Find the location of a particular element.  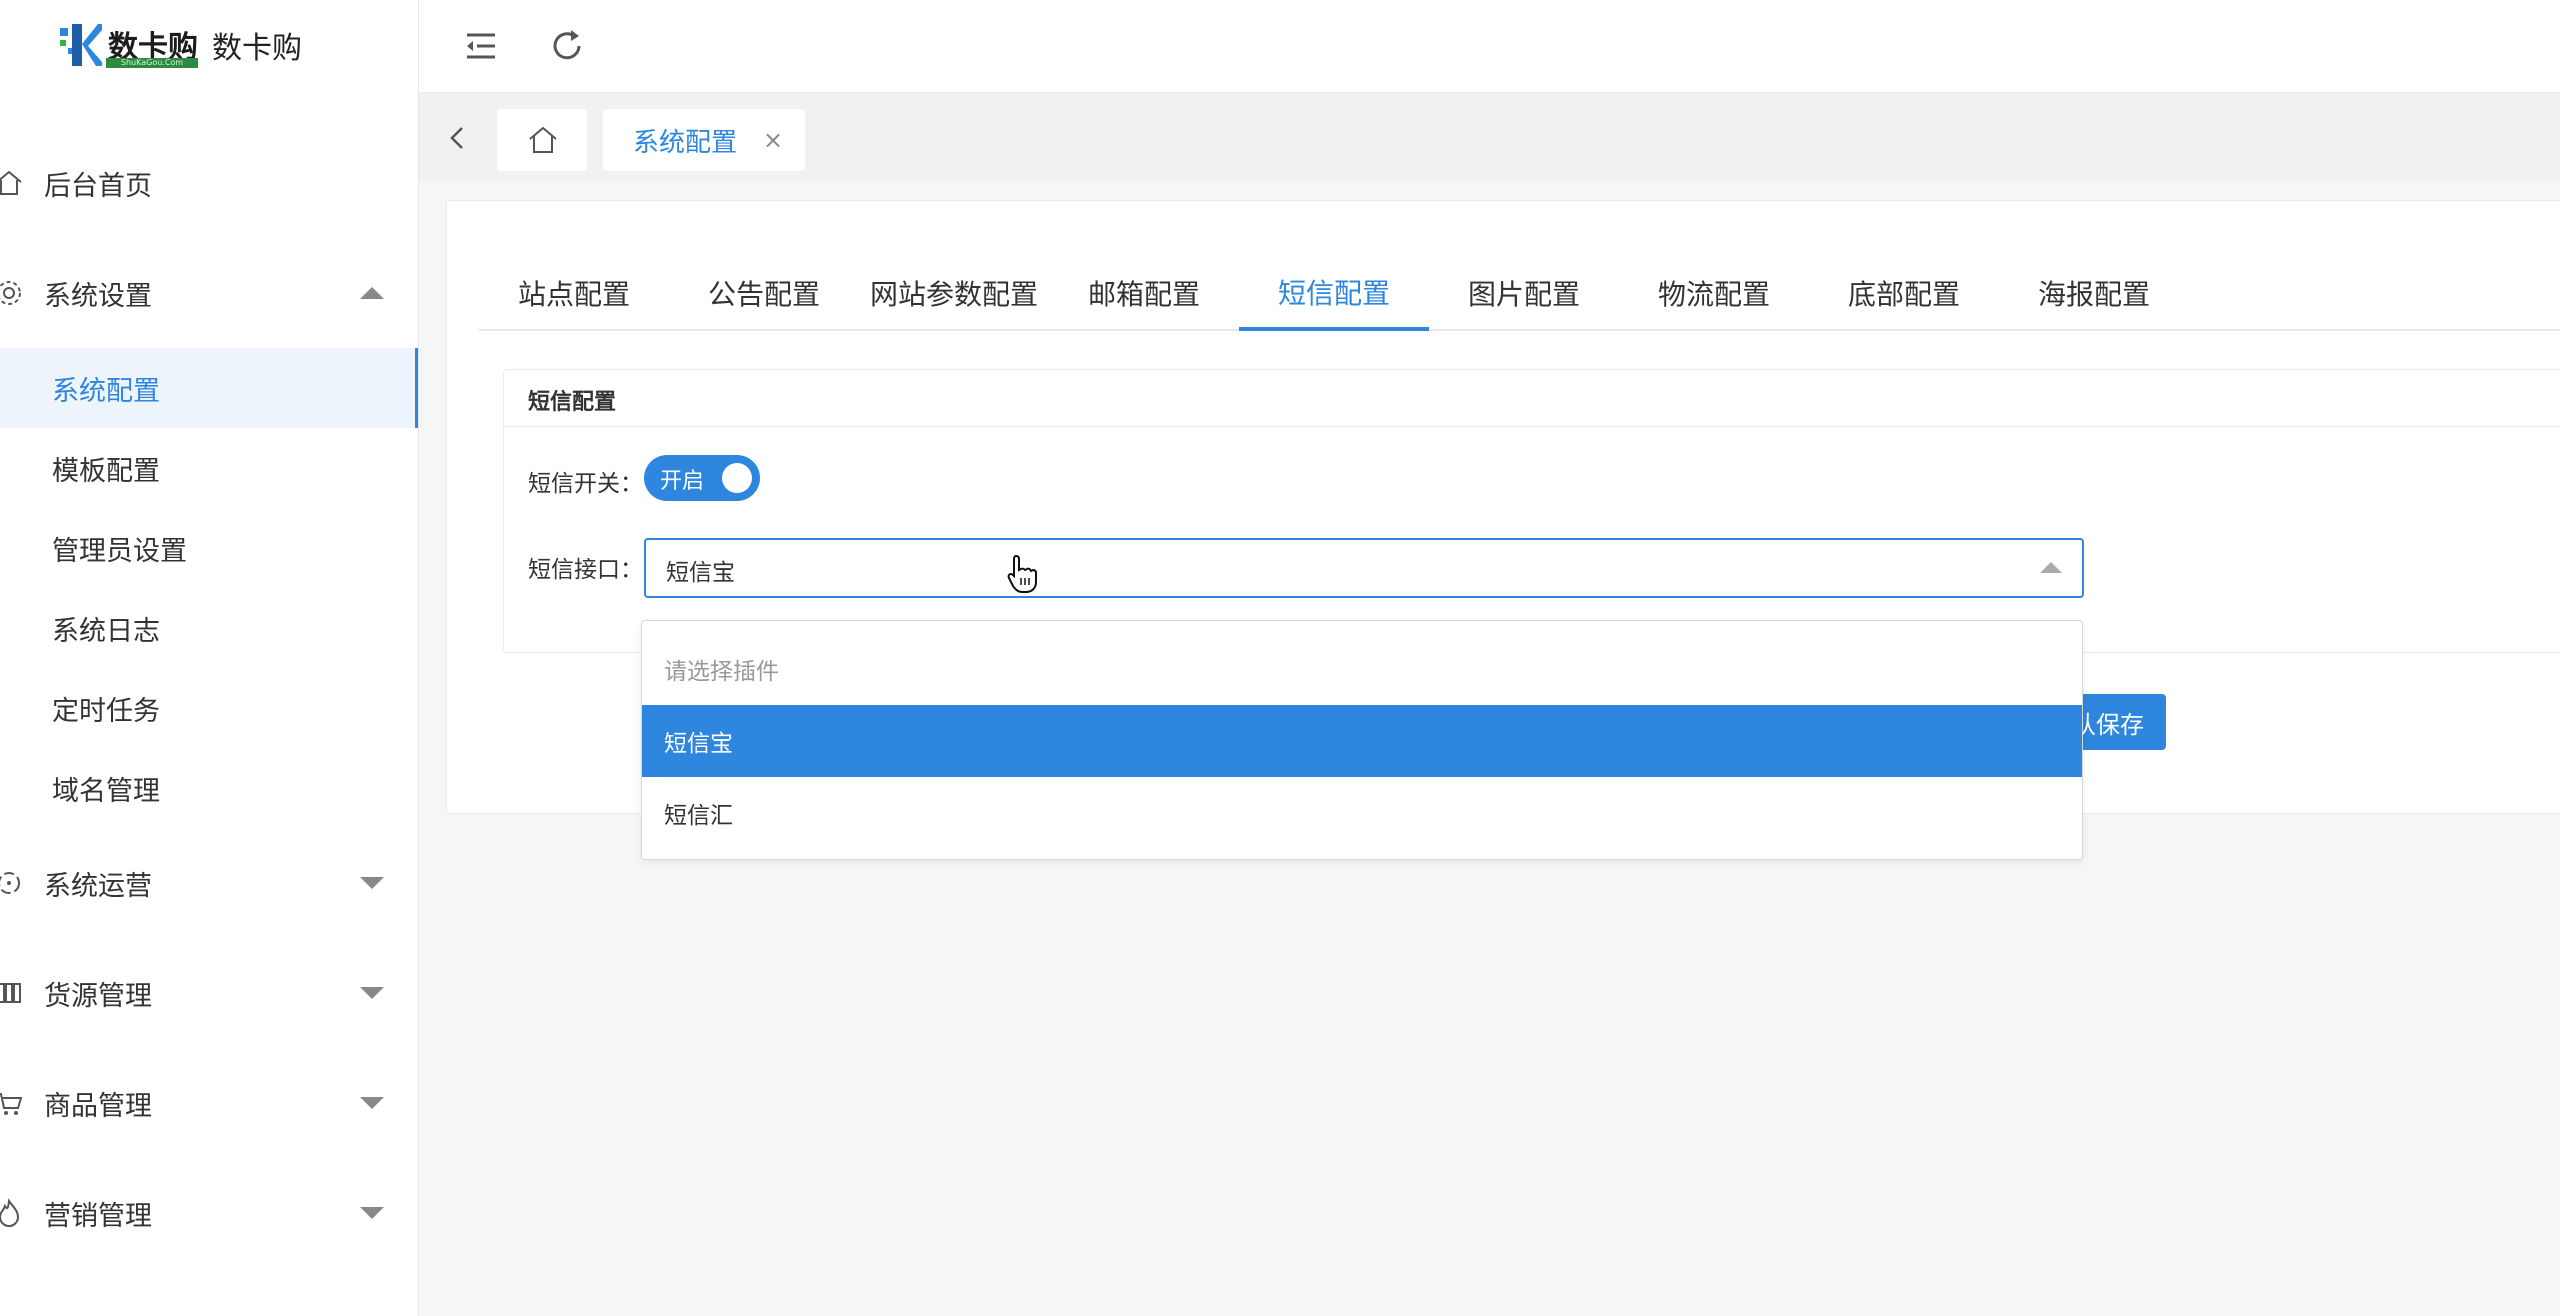

menu-fold-icon is located at coordinates (481, 46).